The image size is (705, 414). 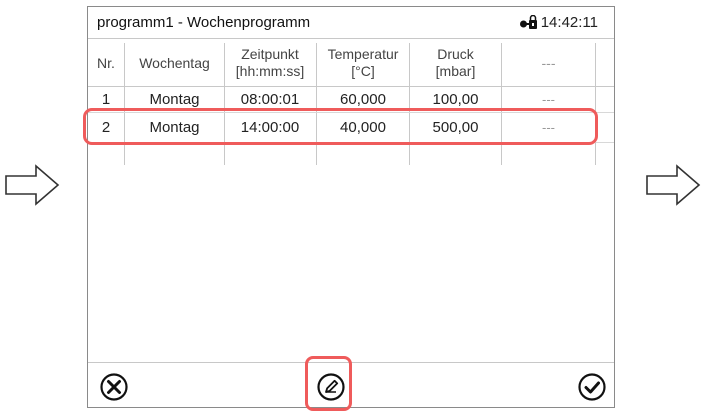 I want to click on left-arrow-icon, so click(x=32, y=185).